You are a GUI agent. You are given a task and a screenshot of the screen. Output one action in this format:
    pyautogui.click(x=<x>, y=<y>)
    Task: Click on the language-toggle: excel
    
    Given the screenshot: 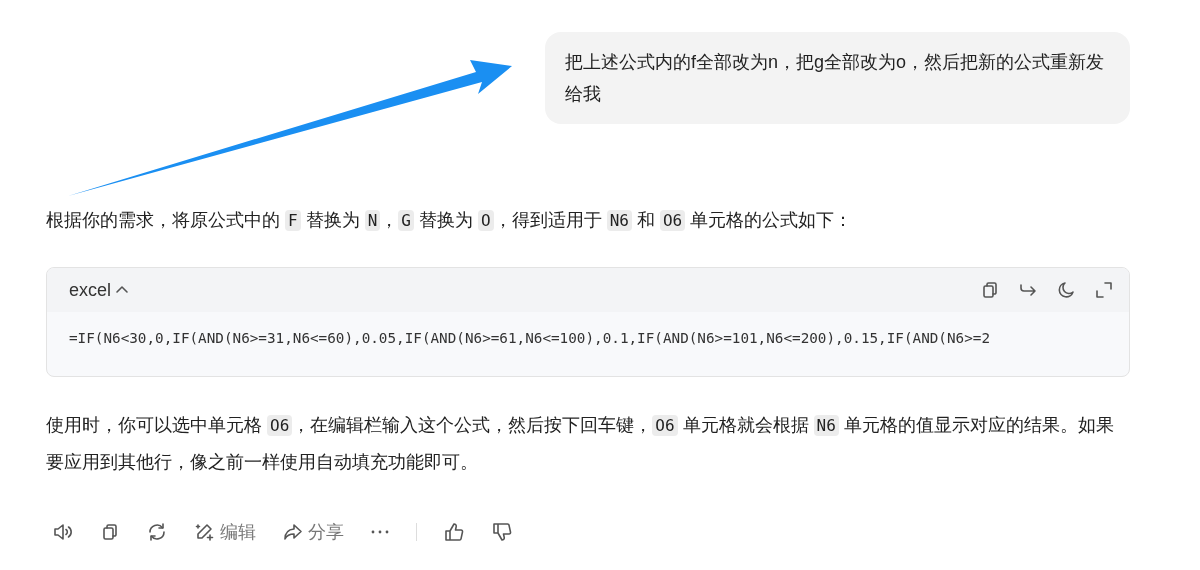 What is the action you would take?
    pyautogui.click(x=99, y=290)
    